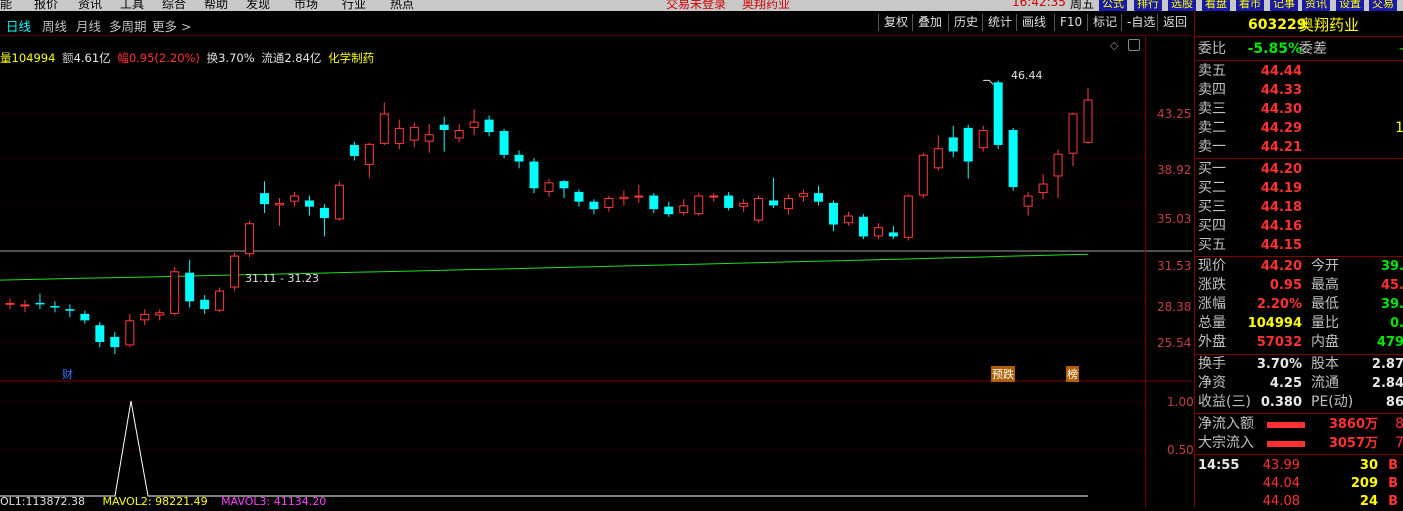  I want to click on tick-side: B, so click(1393, 483).